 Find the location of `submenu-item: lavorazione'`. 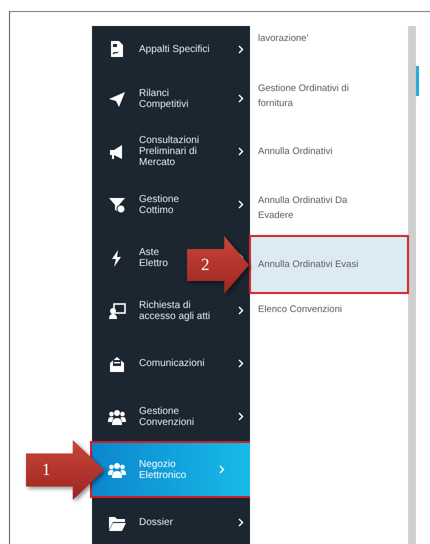

submenu-item: lavorazione' is located at coordinates (329, 47).